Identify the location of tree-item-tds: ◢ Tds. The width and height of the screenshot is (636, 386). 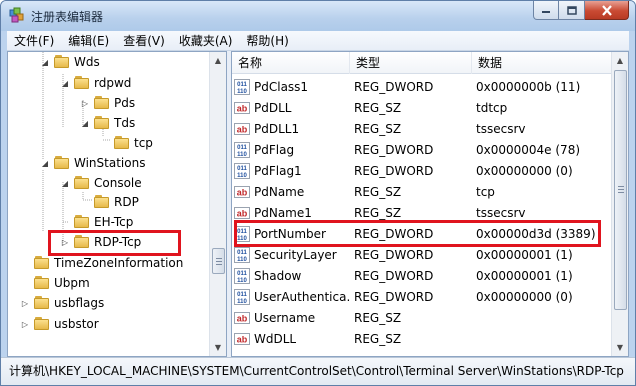
(107, 123).